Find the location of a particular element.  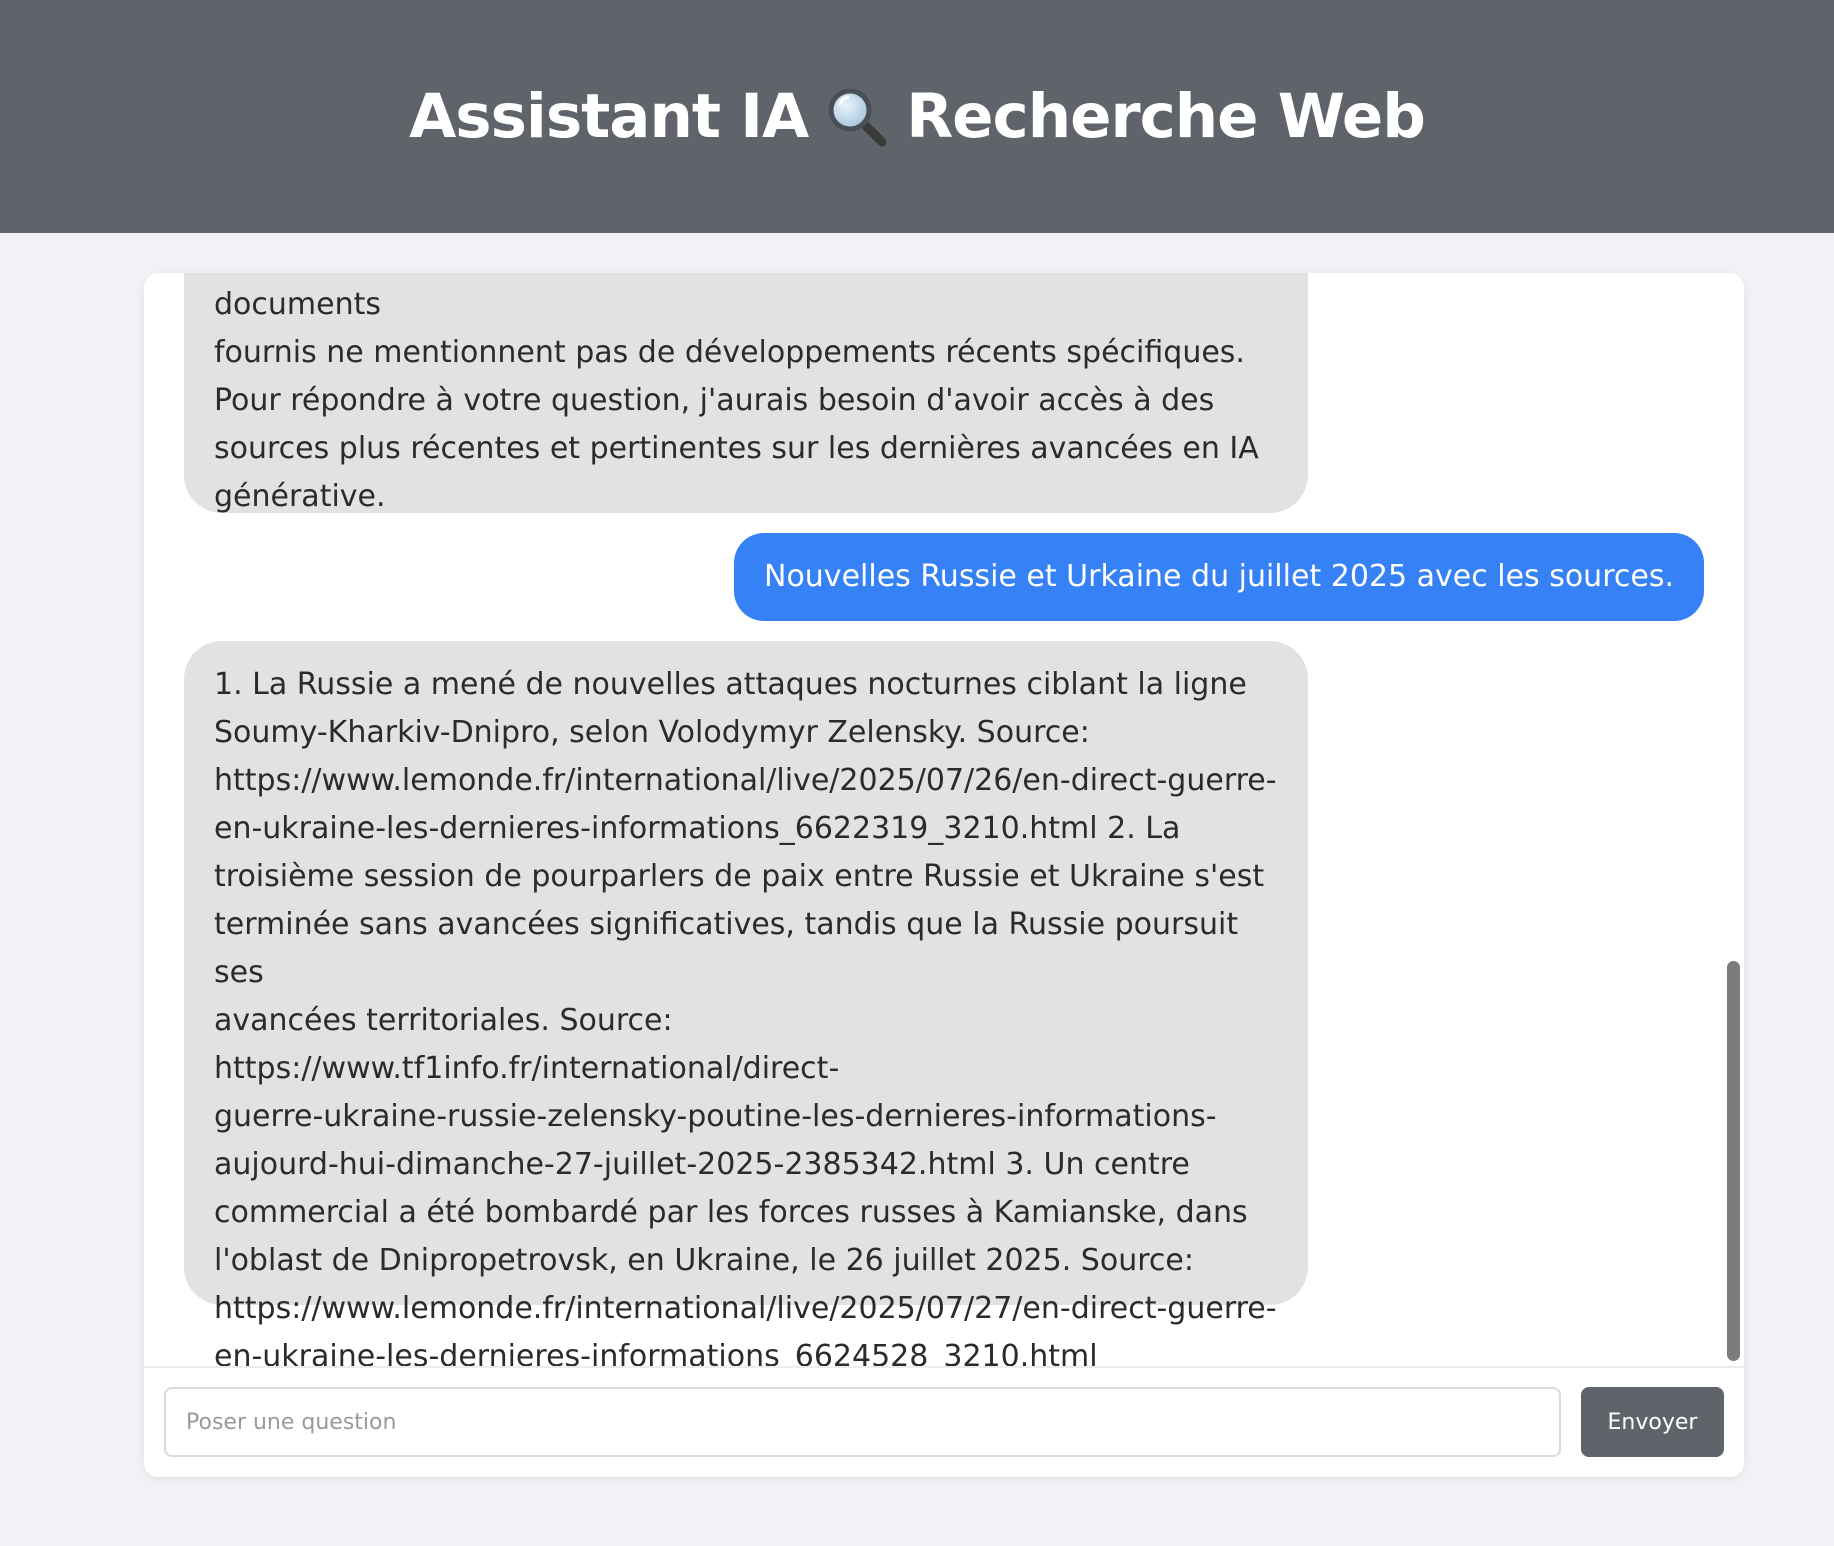

question-input is located at coordinates (862, 1422).